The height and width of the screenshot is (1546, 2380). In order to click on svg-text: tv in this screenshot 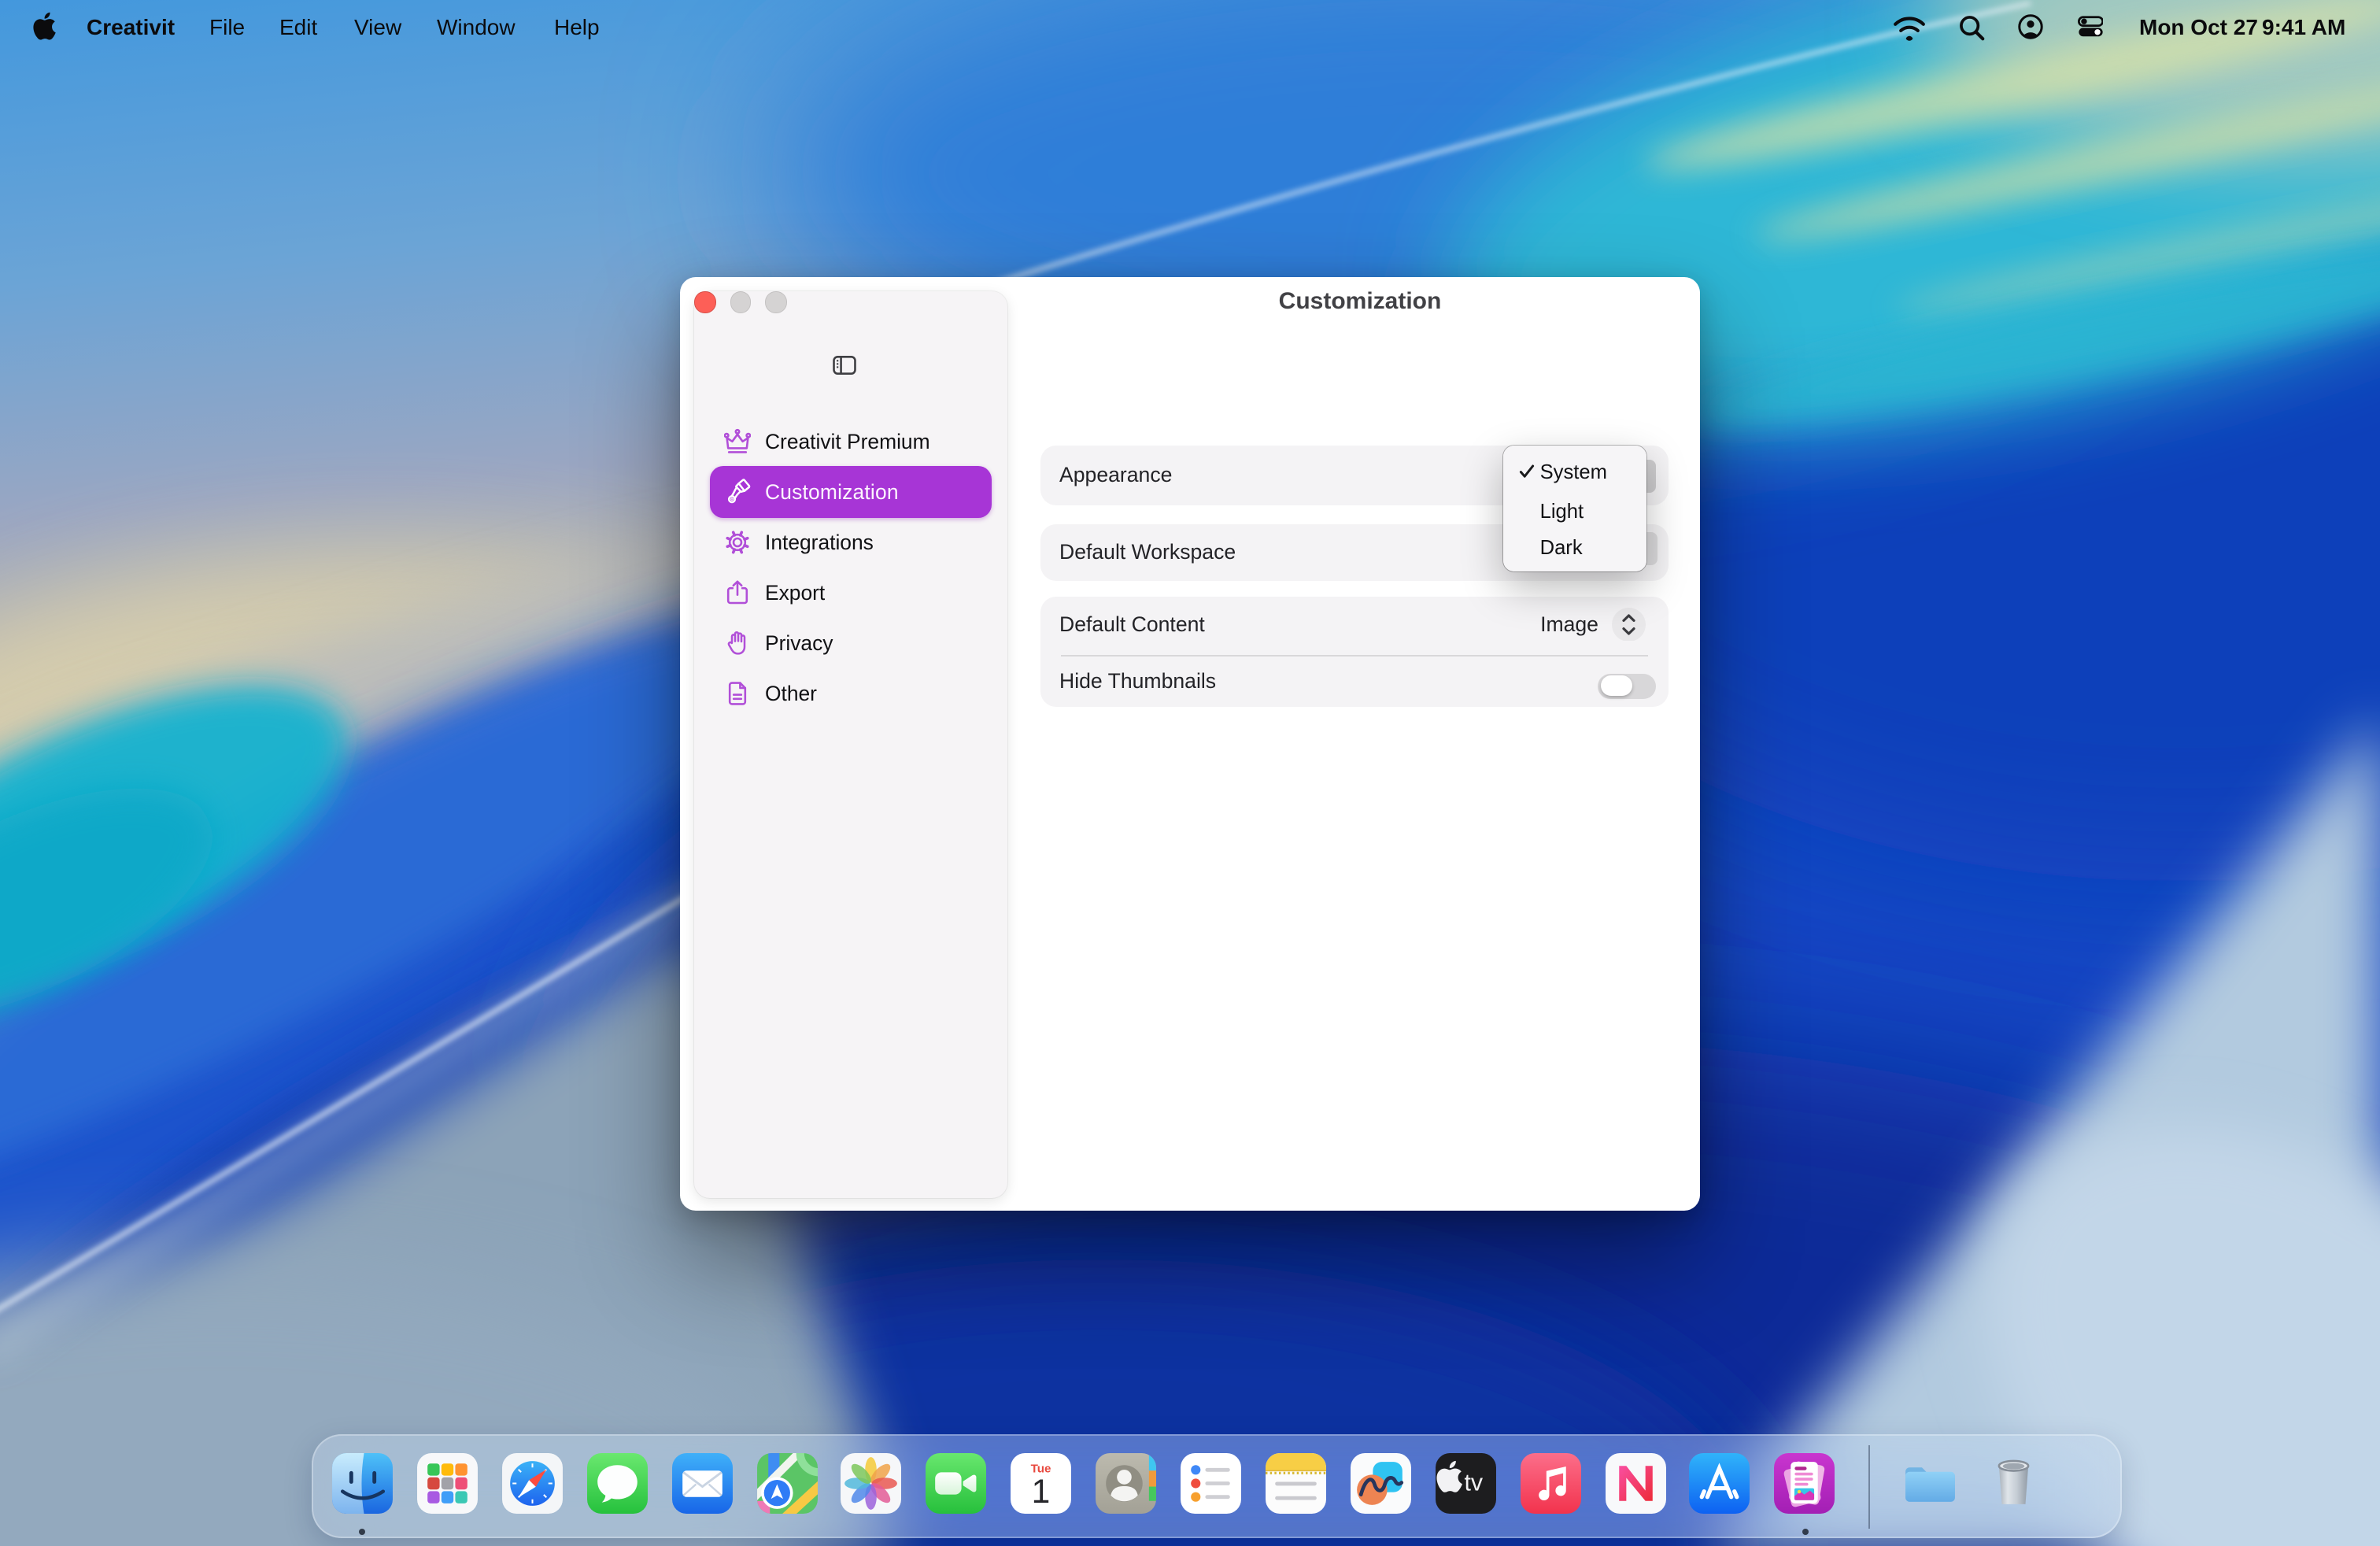, I will do `click(1473, 1483)`.